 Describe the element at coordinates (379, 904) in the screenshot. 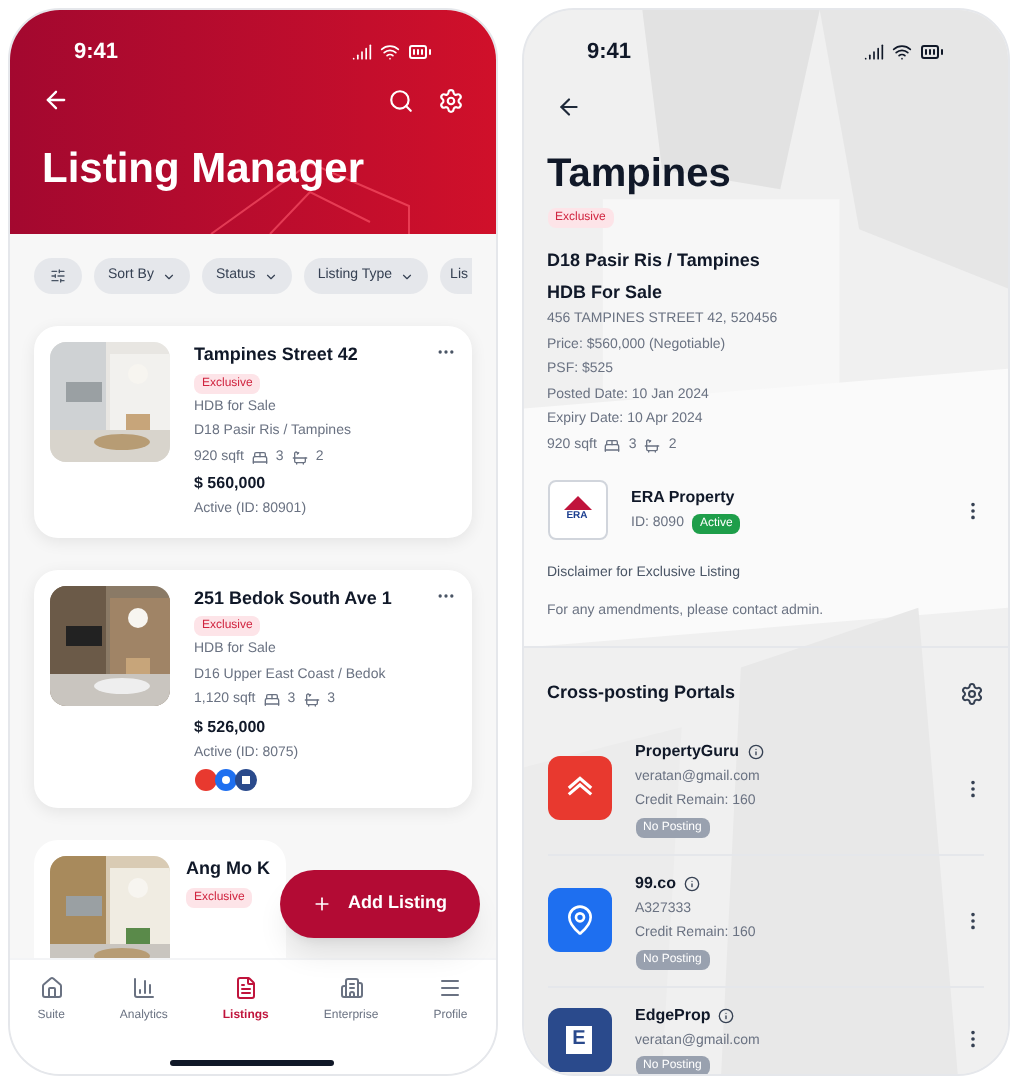

I see `add-listing-button: Add Listing` at that location.